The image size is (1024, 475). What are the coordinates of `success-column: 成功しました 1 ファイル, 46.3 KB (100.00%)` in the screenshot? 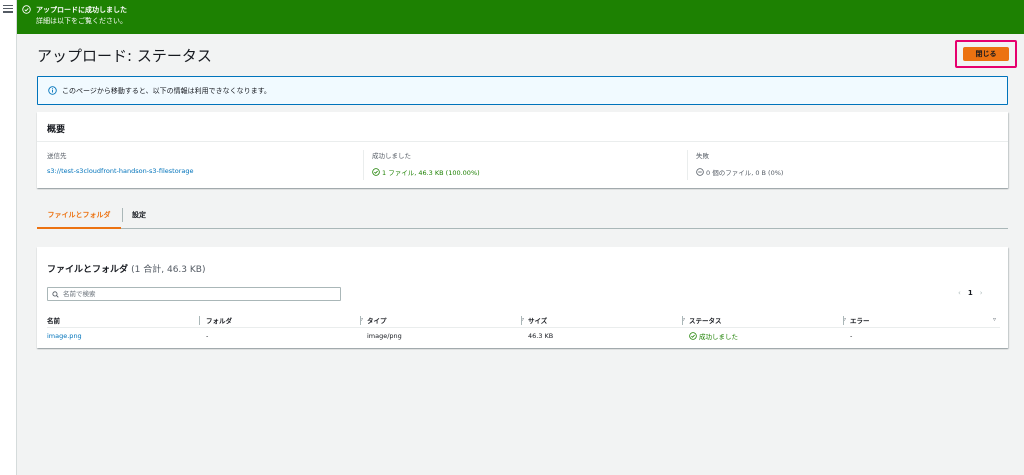 It's located at (421, 165).